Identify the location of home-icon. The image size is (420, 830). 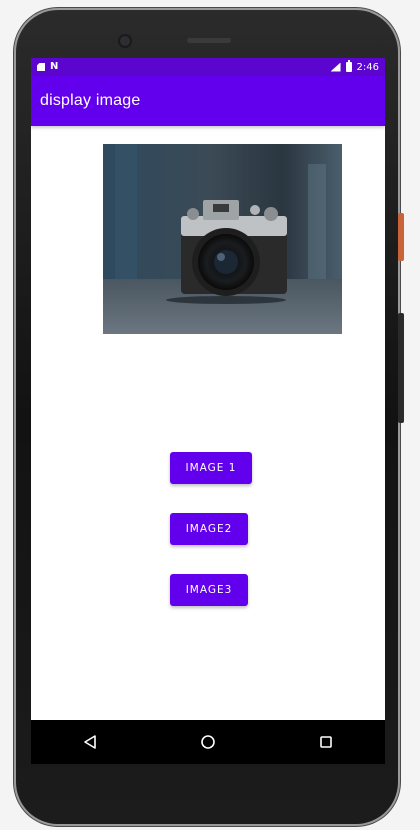
(208, 742).